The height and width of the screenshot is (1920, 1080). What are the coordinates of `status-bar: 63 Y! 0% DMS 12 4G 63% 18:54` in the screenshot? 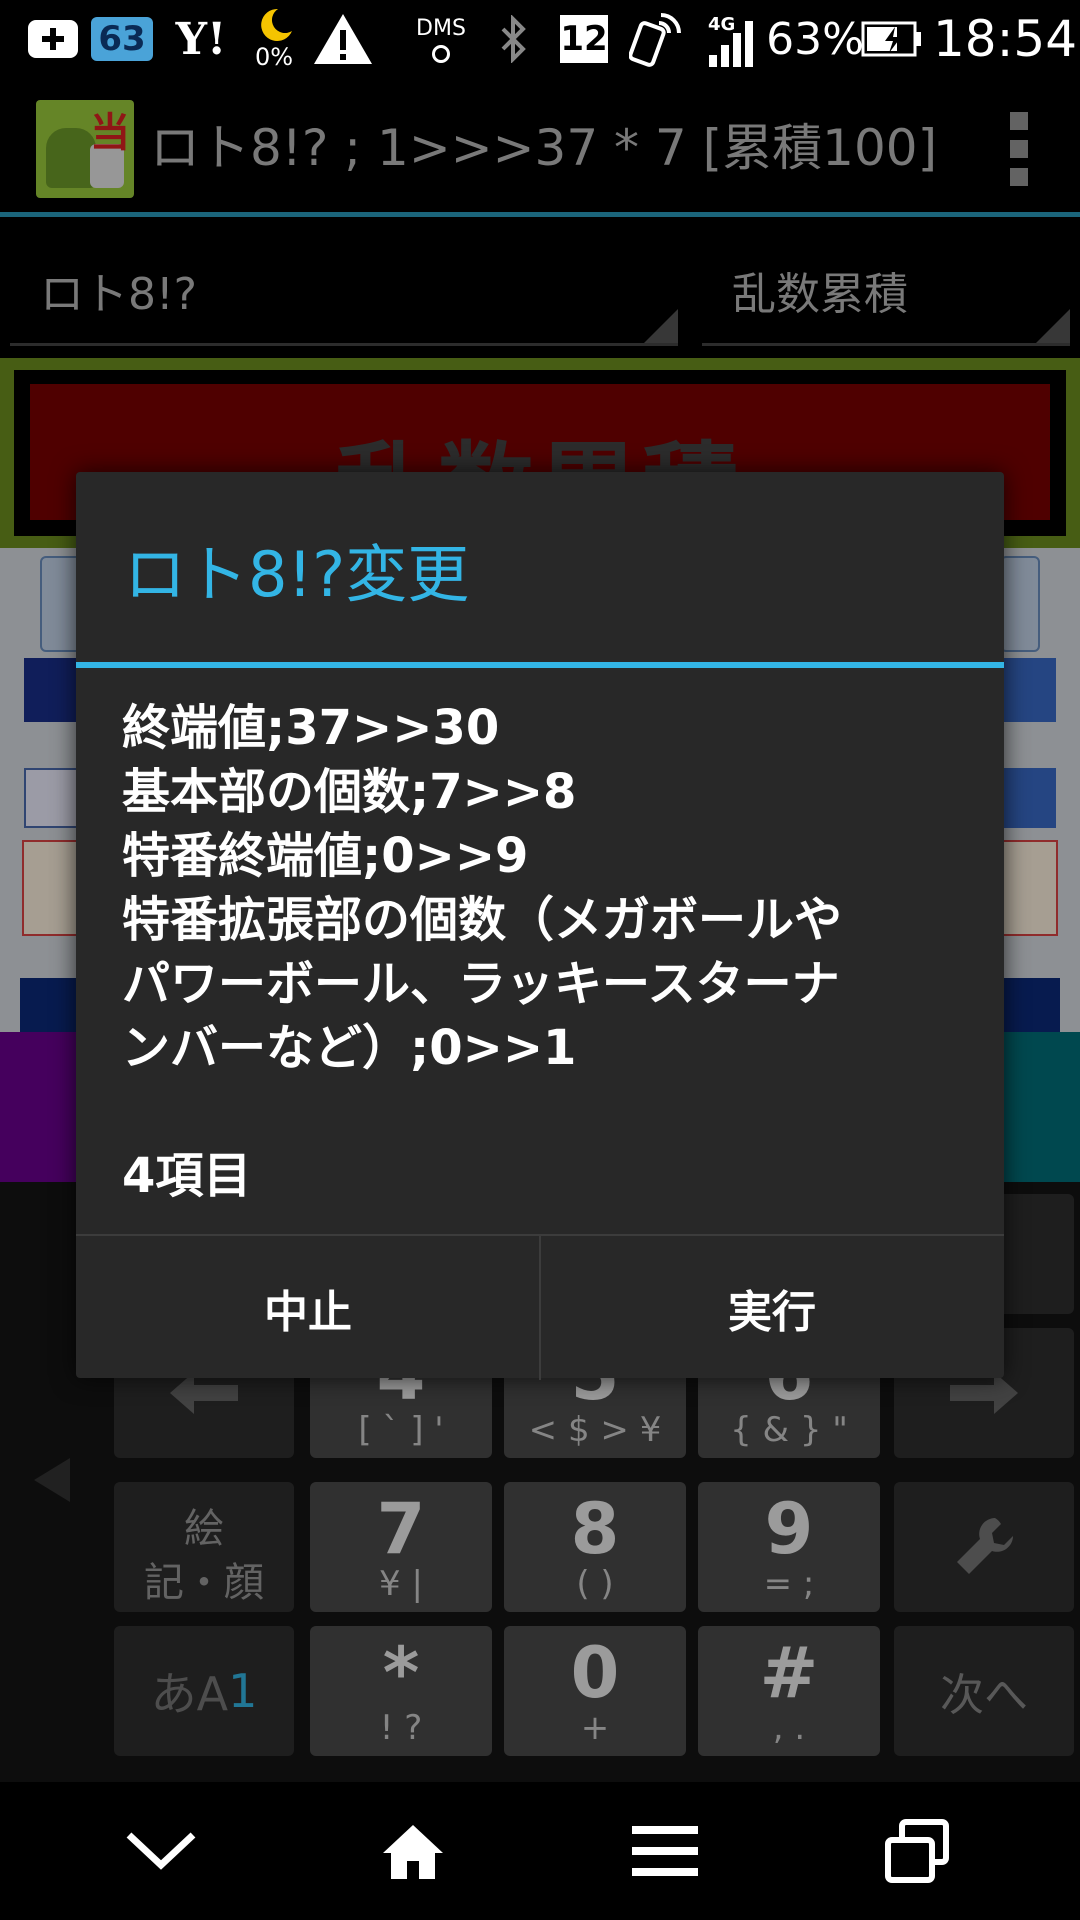 It's located at (540, 39).